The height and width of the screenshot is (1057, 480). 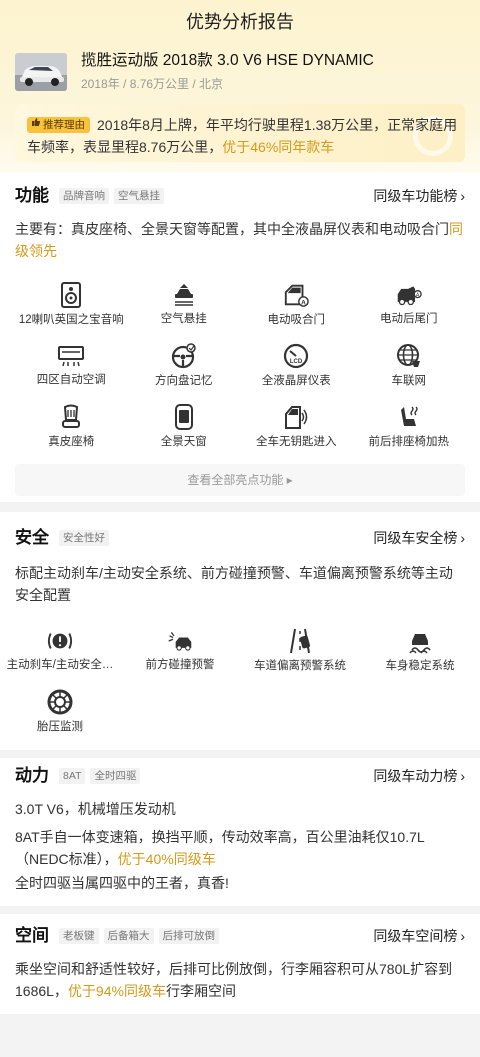 What do you see at coordinates (409, 356) in the screenshot?
I see `globe-icon` at bounding box center [409, 356].